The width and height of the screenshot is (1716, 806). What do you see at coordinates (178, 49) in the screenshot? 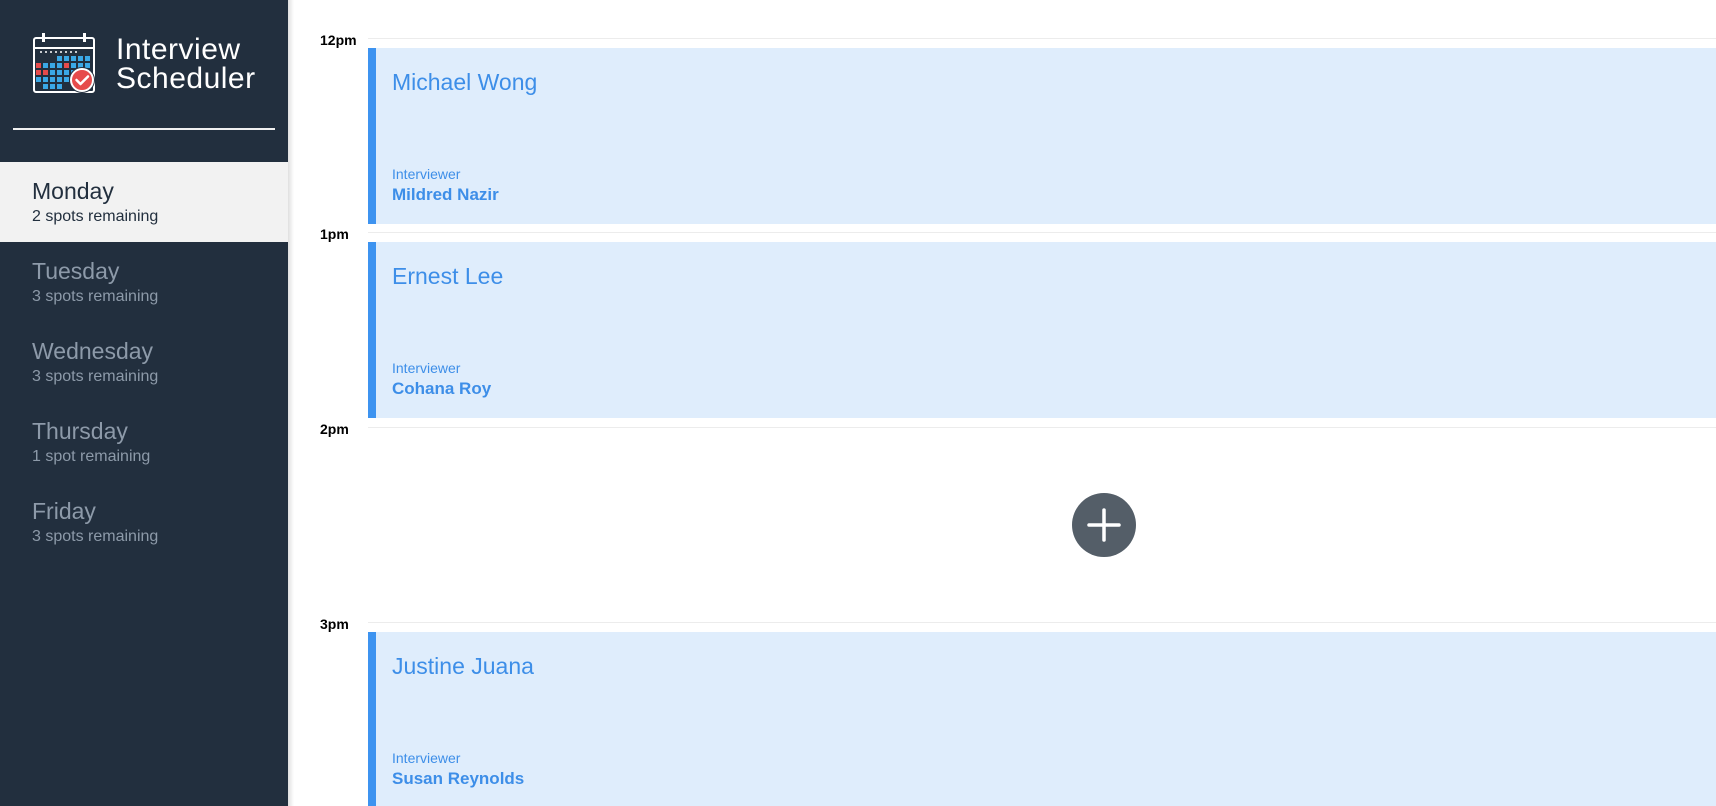
I see `app-title-line1: Interview` at bounding box center [178, 49].